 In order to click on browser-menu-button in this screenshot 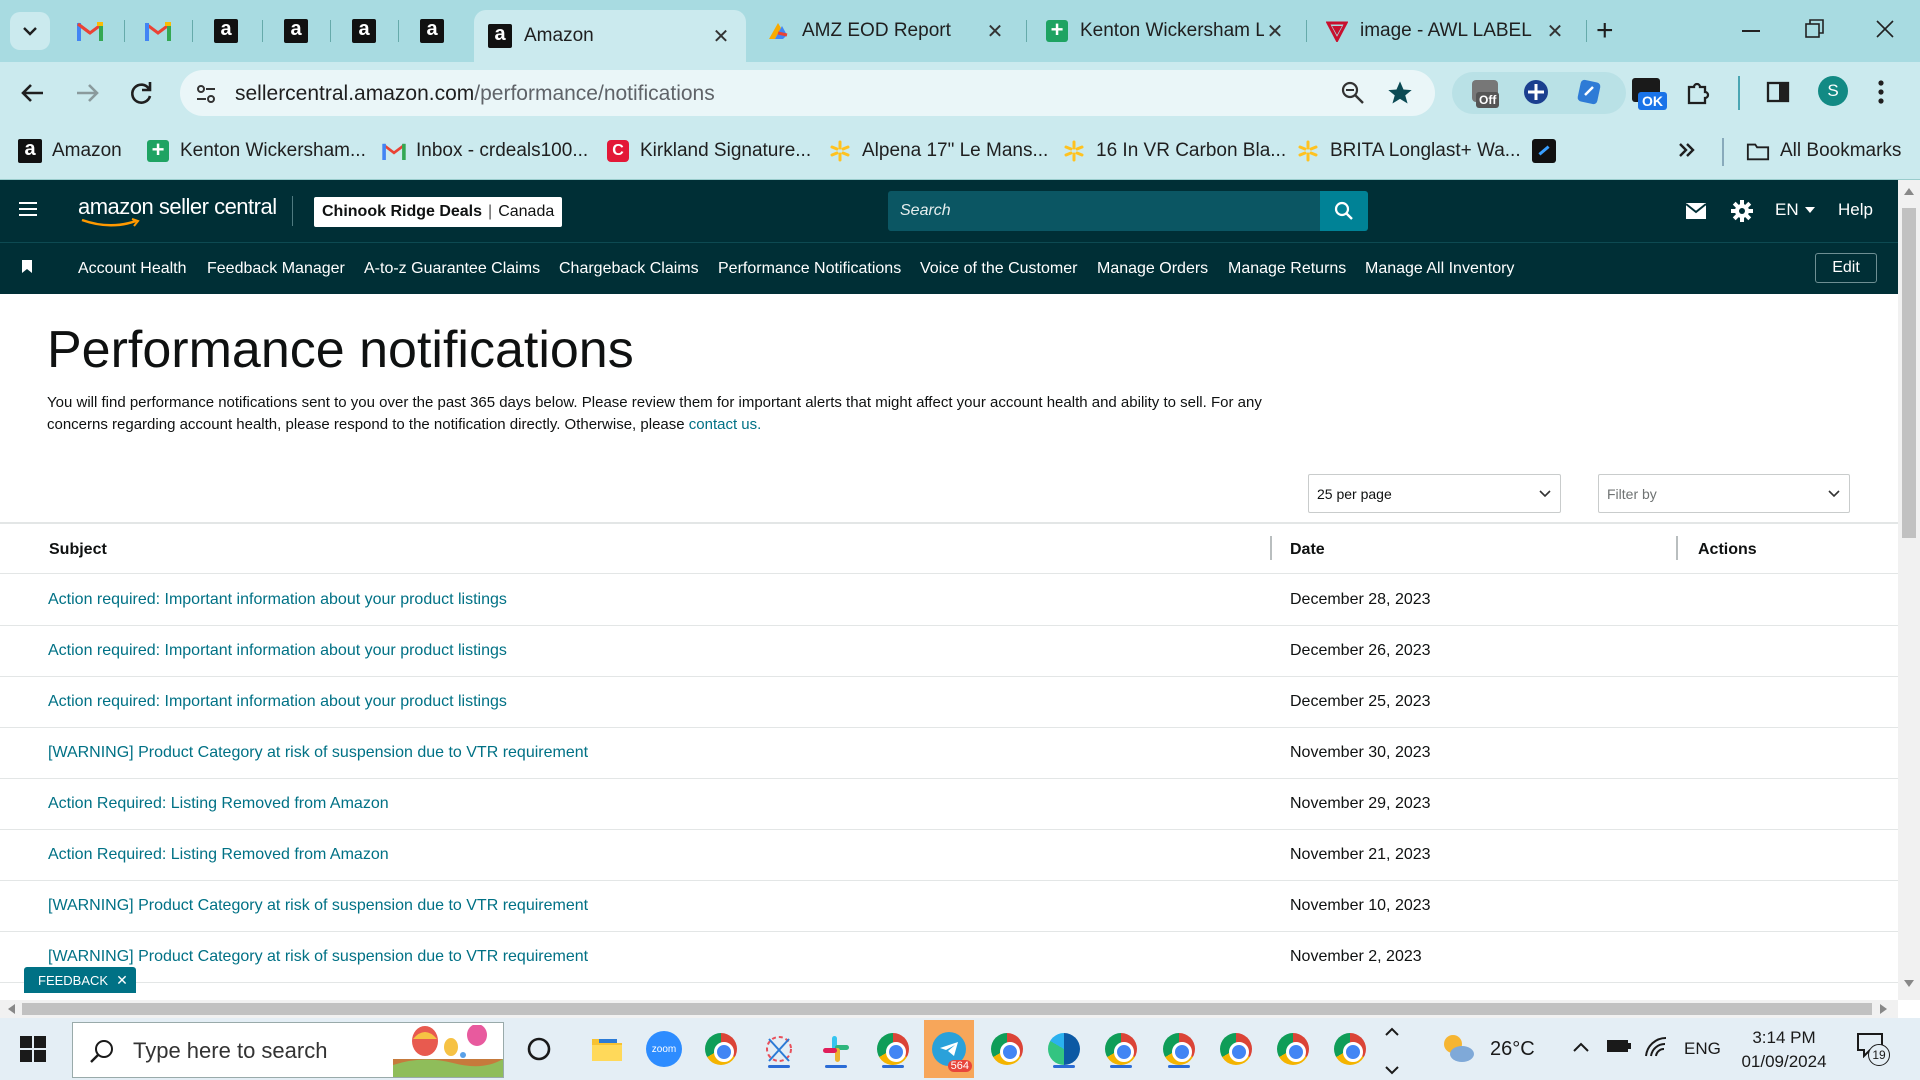, I will do `click(1881, 94)`.